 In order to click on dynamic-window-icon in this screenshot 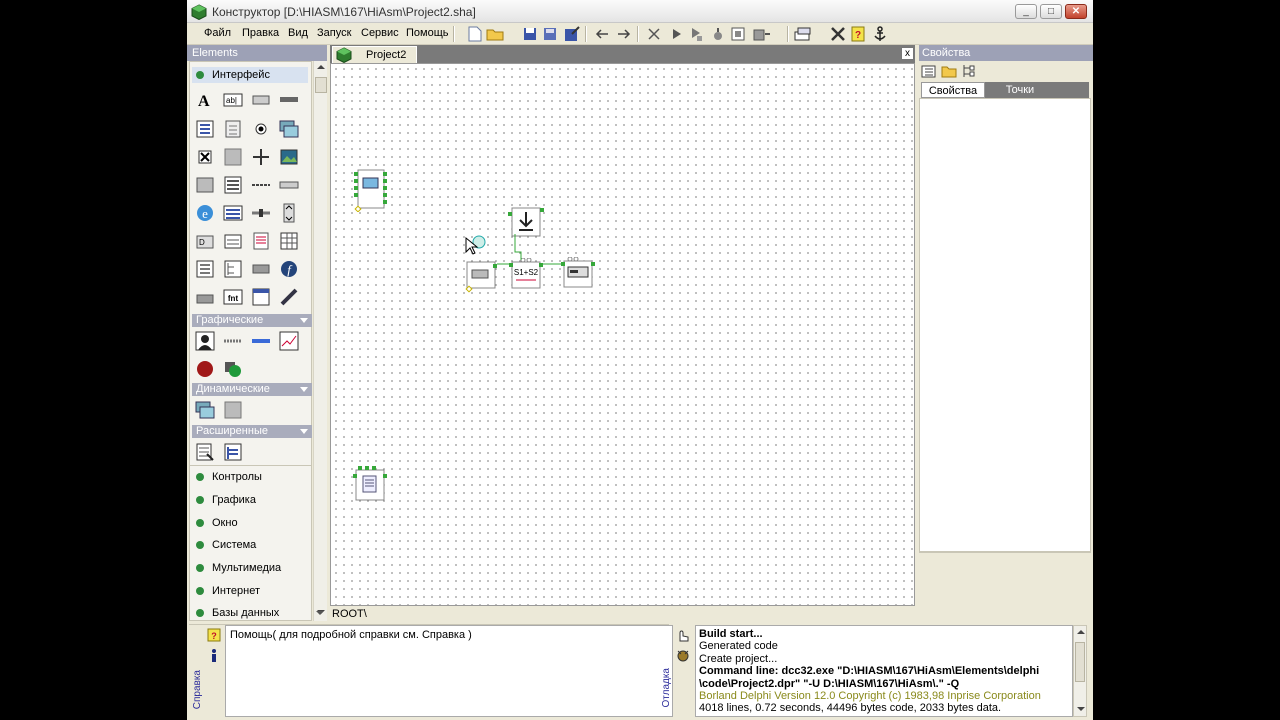, I will do `click(205, 410)`.